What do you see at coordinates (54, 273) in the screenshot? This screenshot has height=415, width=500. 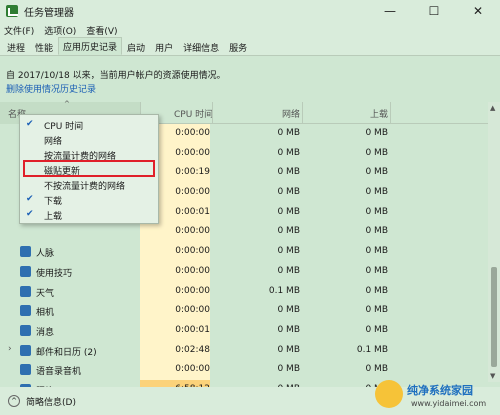 I see `app-name: 使用技巧` at bounding box center [54, 273].